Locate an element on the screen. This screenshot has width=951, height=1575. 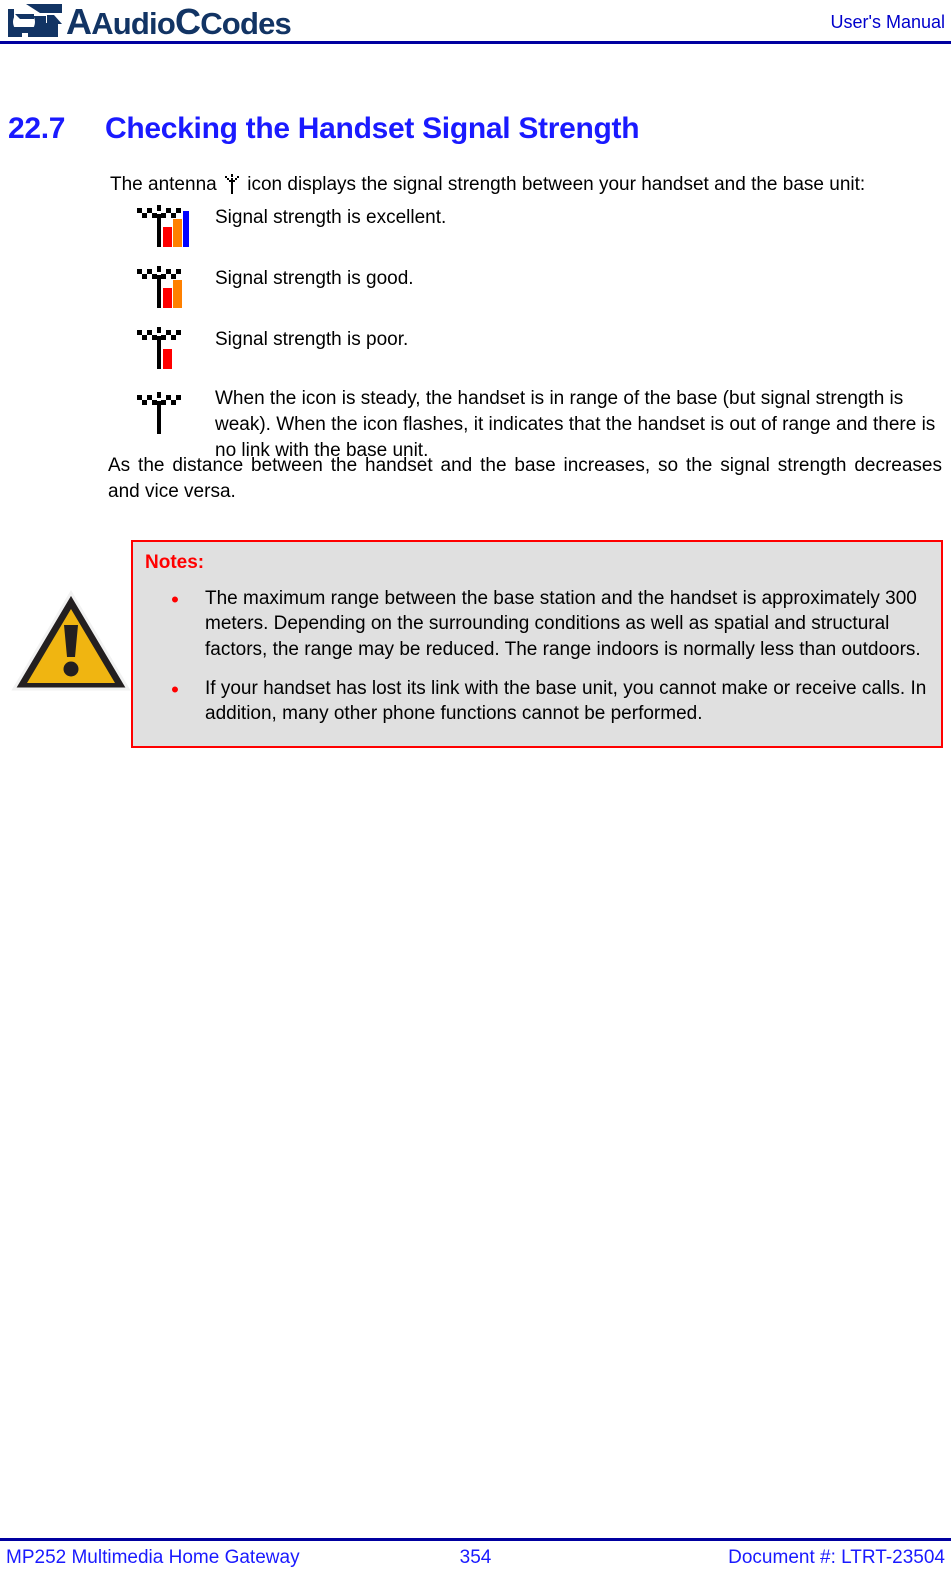
signal-strength-excellent-icon is located at coordinates (162, 226).